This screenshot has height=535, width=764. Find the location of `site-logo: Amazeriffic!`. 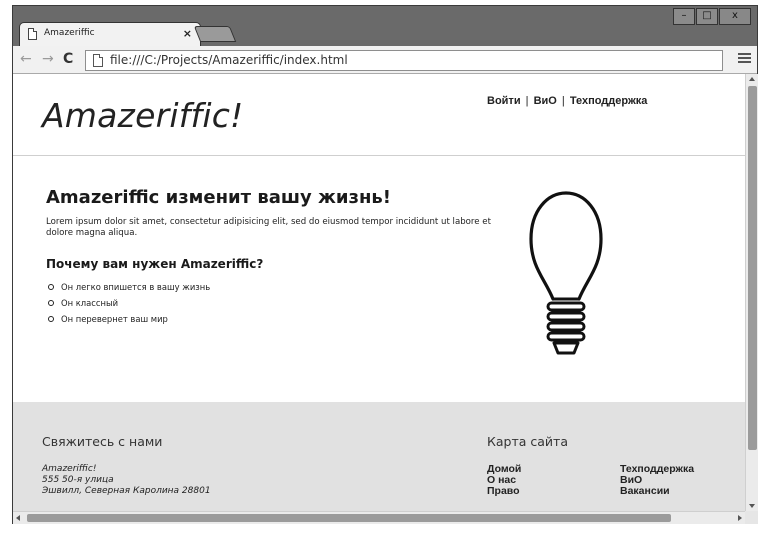

site-logo: Amazeriffic! is located at coordinates (143, 115).